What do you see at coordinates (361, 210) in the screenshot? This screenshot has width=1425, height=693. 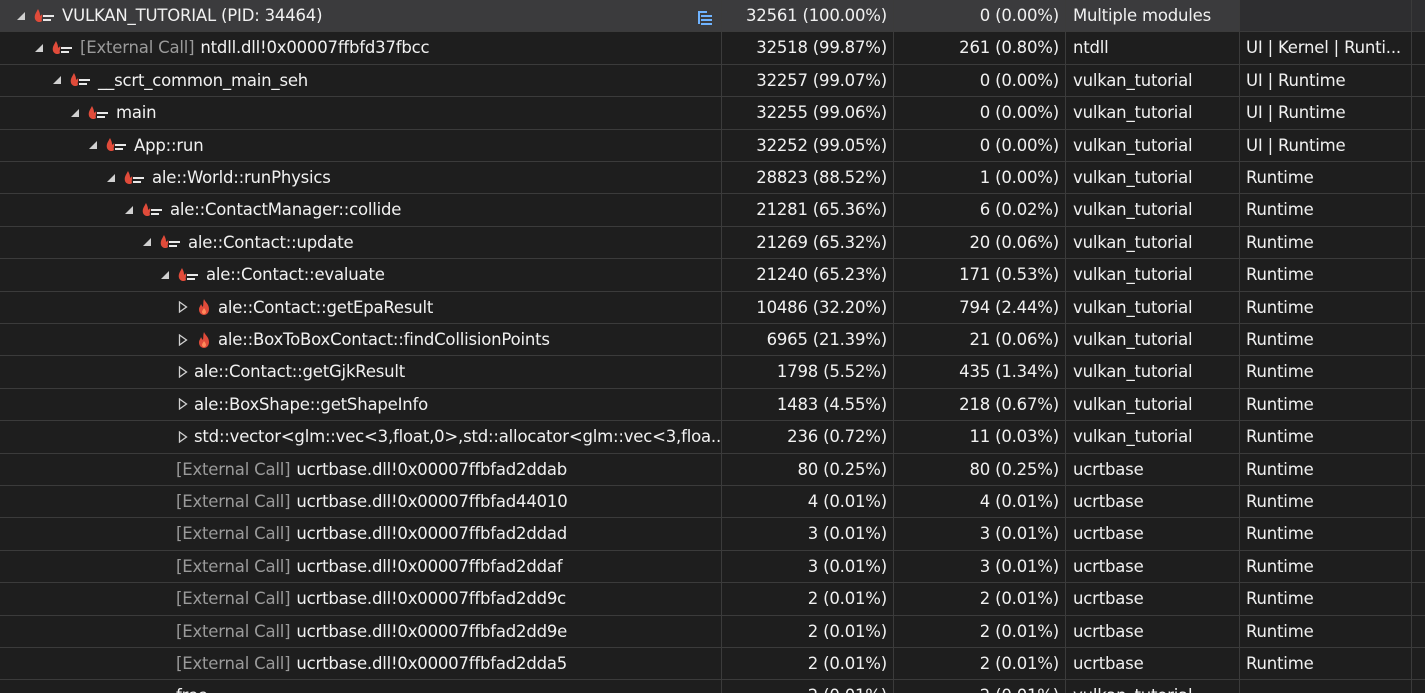 I see `function-name-cell: ale::ContactManager::collide` at bounding box center [361, 210].